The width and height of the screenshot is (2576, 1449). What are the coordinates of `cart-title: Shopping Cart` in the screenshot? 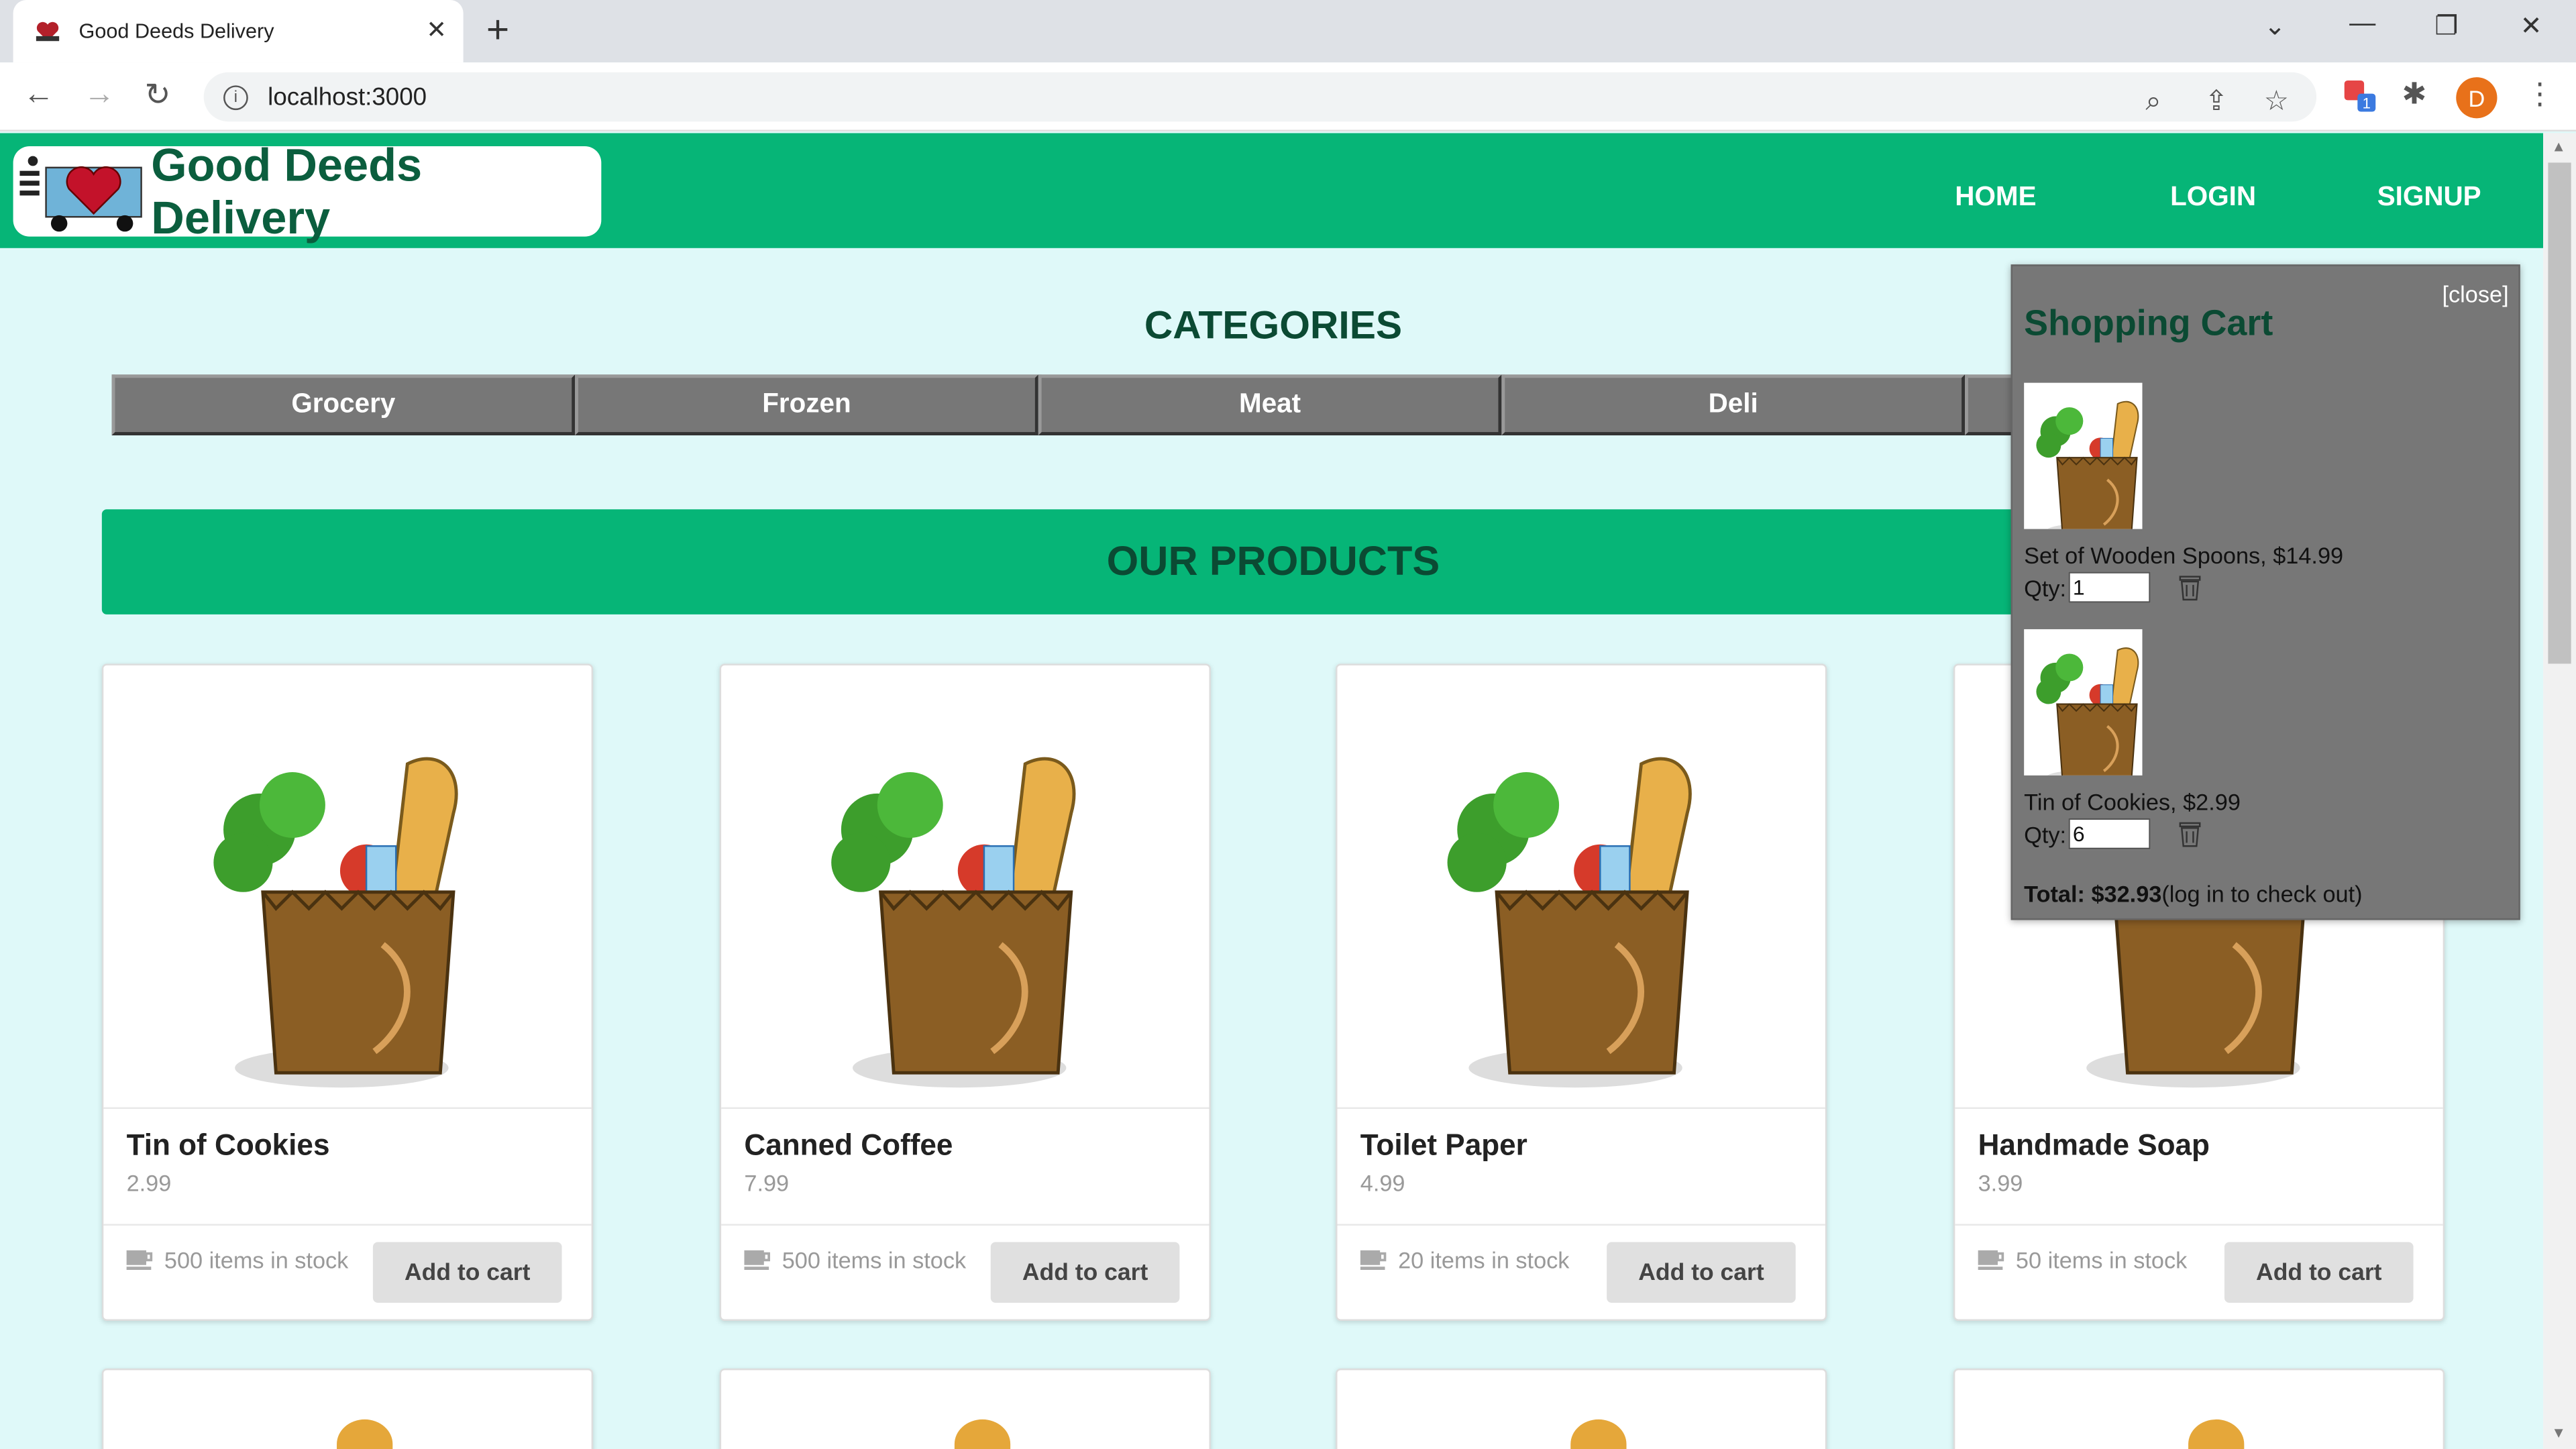 It's located at (2148, 322).